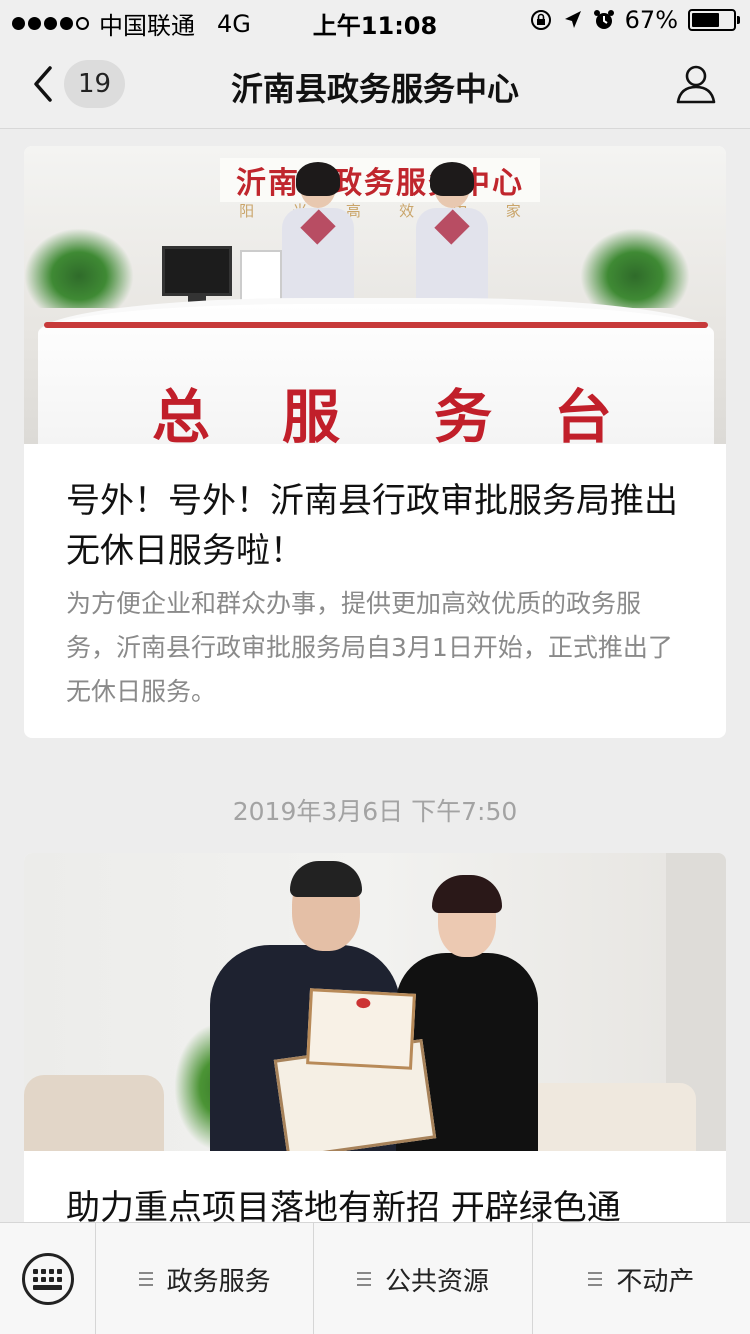 The height and width of the screenshot is (1334, 750). I want to click on nav-bar: 19 沂南县政务服务中心, so click(375, 84).